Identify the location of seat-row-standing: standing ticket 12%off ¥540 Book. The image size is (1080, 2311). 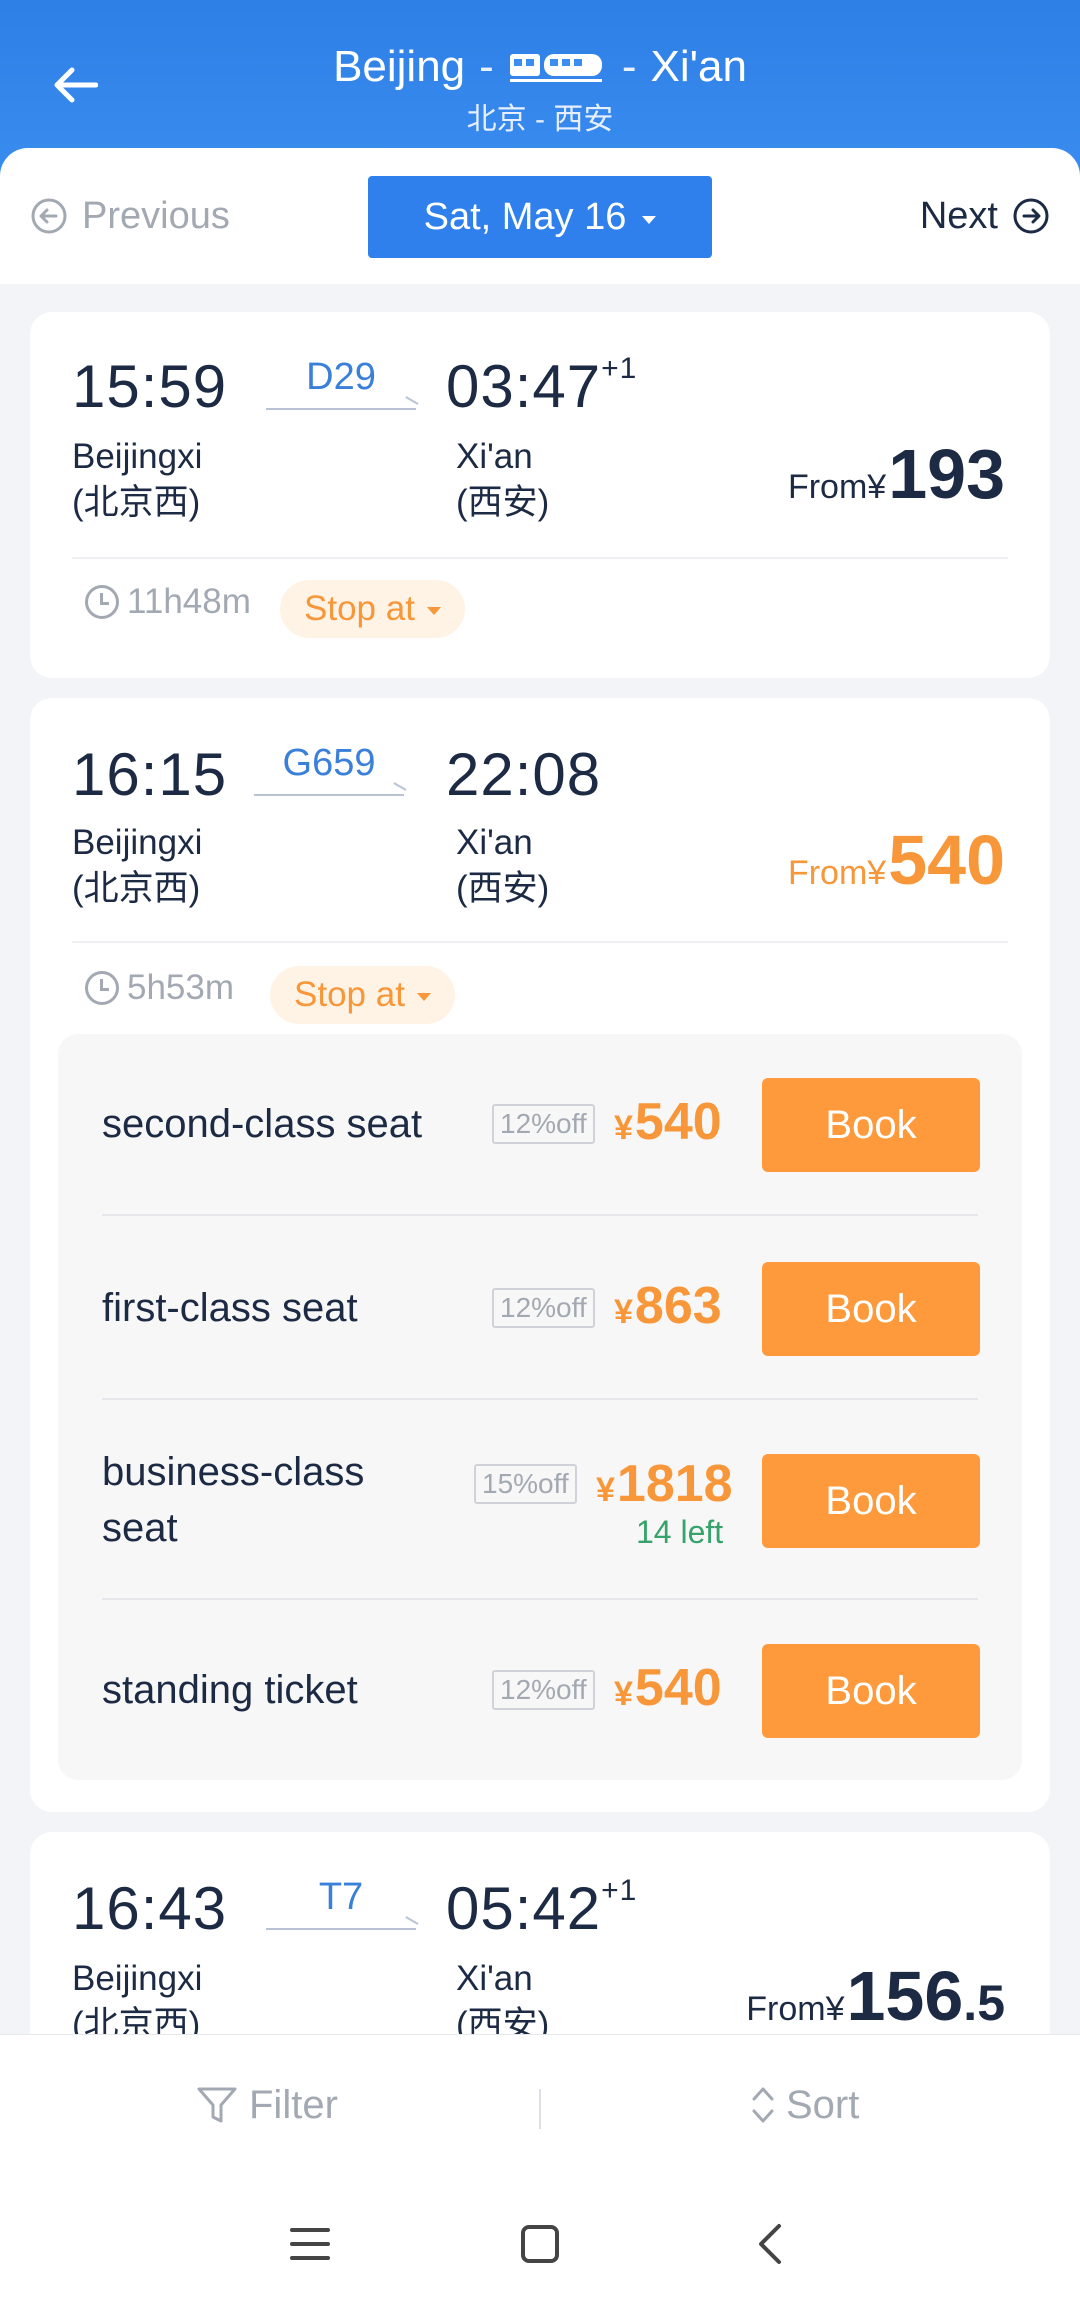
(540, 1690).